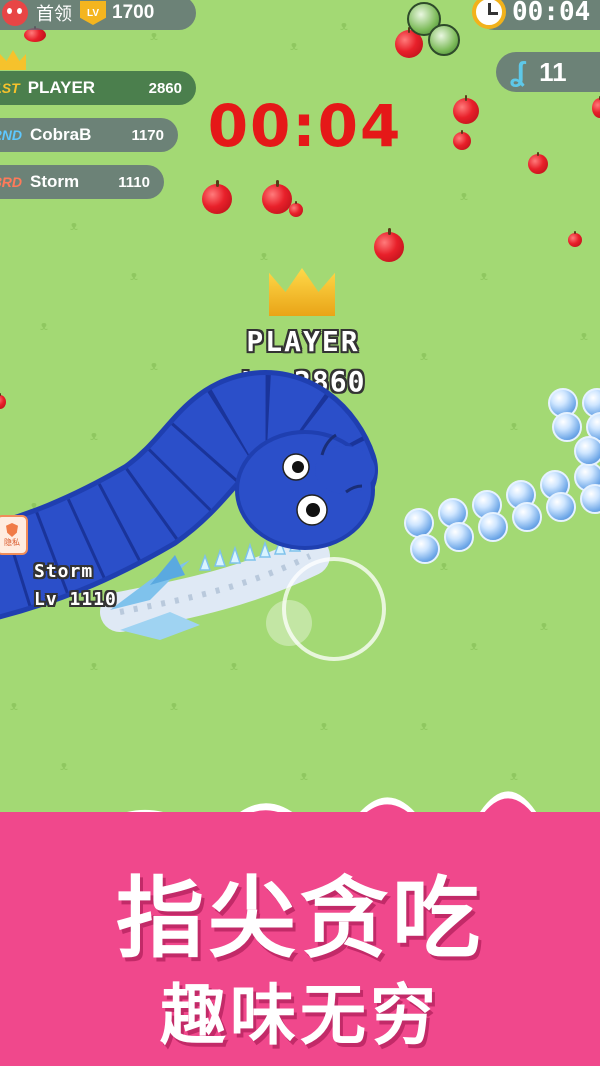 This screenshot has height=1066, width=600. Describe the element at coordinates (64, 571) in the screenshot. I see `enemy-name: Storm` at that location.